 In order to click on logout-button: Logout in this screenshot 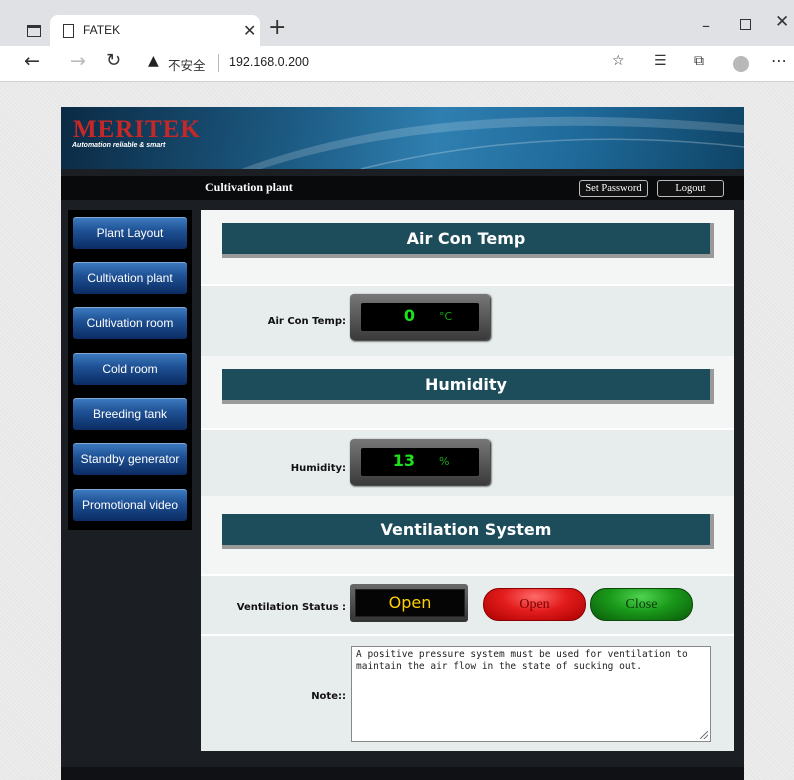, I will do `click(690, 188)`.